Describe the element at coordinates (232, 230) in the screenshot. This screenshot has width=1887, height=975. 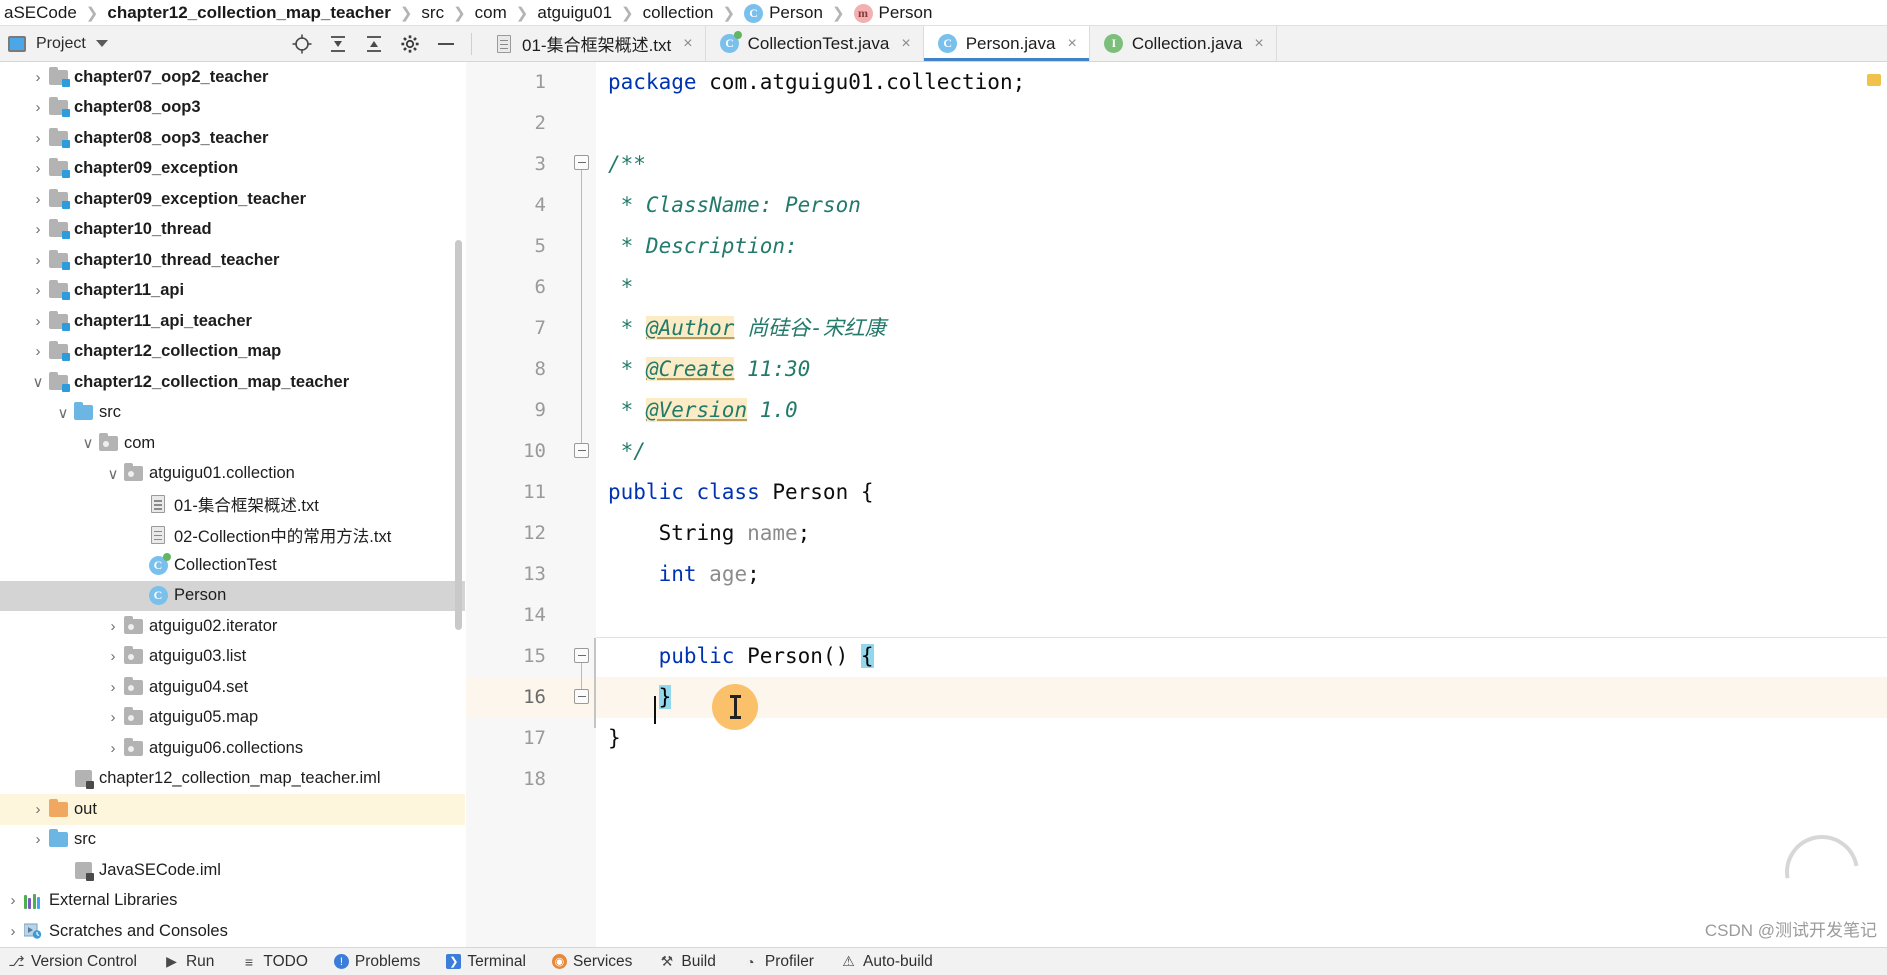
I see `tree-node-chapter10-thread: › chapter10_thread` at that location.